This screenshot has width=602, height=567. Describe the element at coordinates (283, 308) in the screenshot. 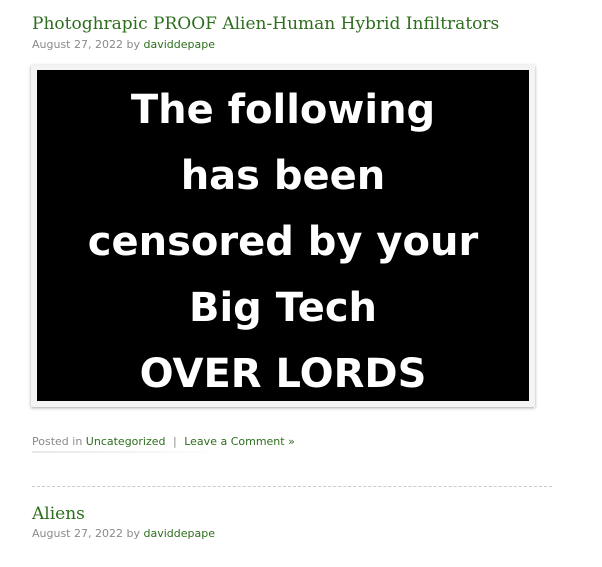

I see `image-text-line: Big Tech` at that location.